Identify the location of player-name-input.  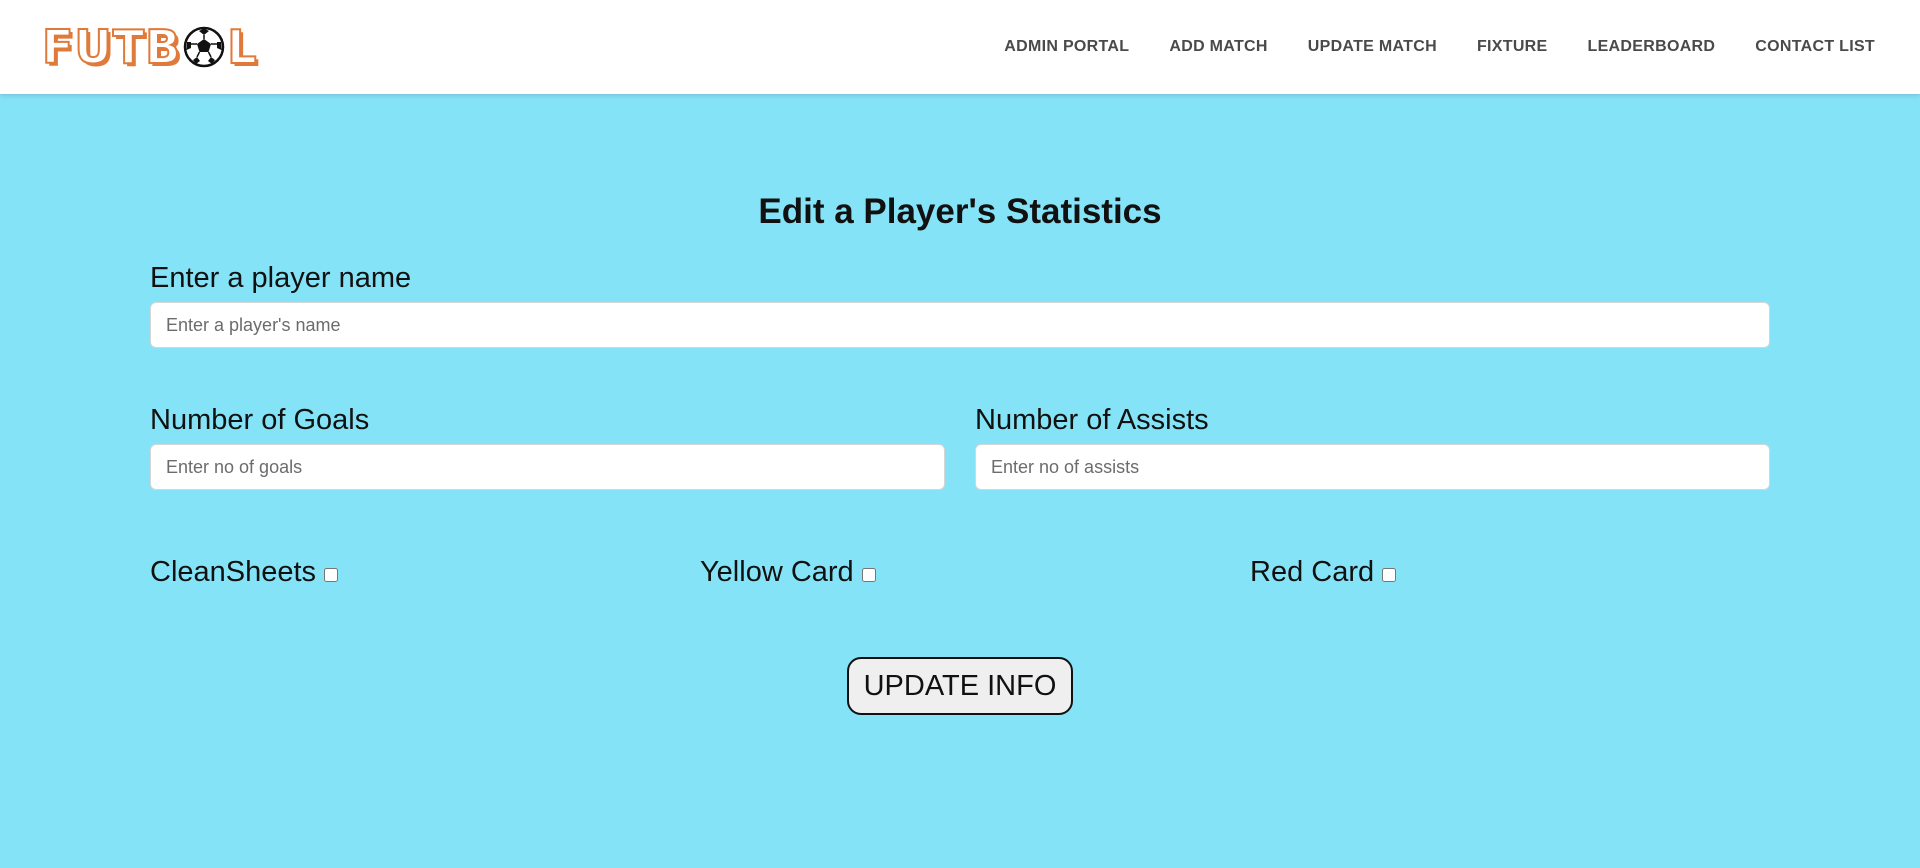
(960, 325).